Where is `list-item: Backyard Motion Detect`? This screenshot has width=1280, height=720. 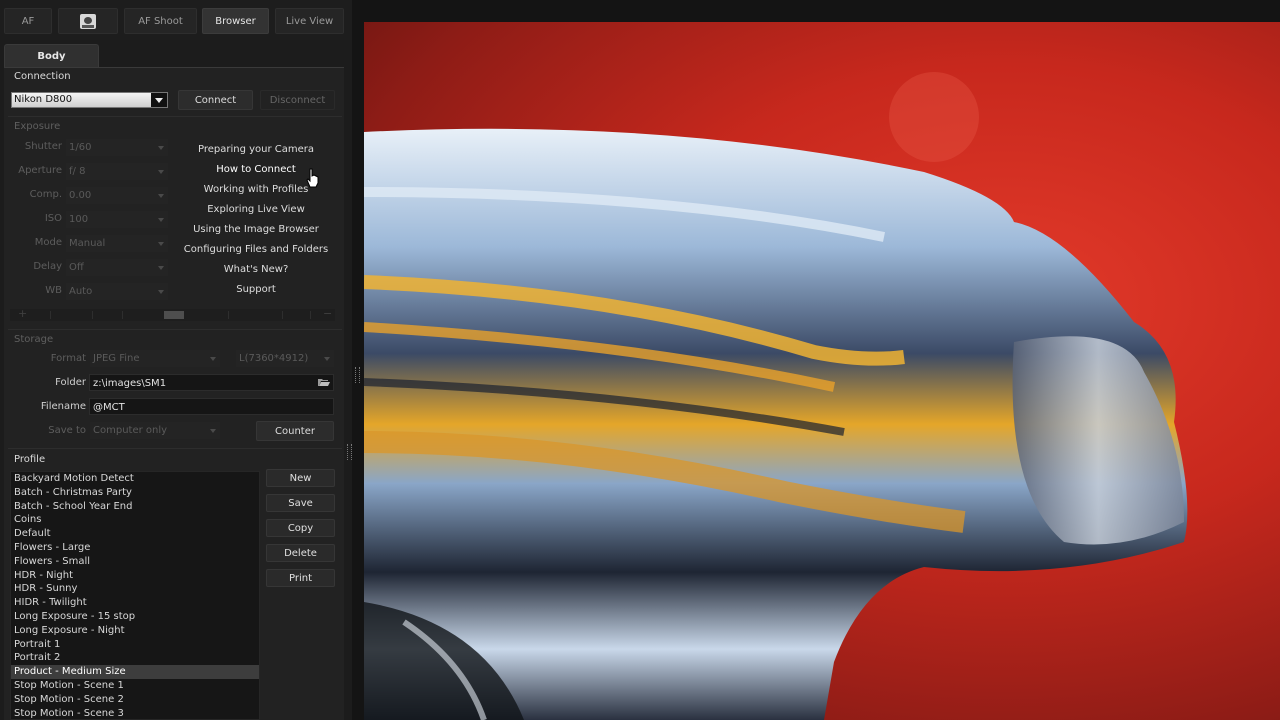
list-item: Backyard Motion Detect is located at coordinates (135, 479).